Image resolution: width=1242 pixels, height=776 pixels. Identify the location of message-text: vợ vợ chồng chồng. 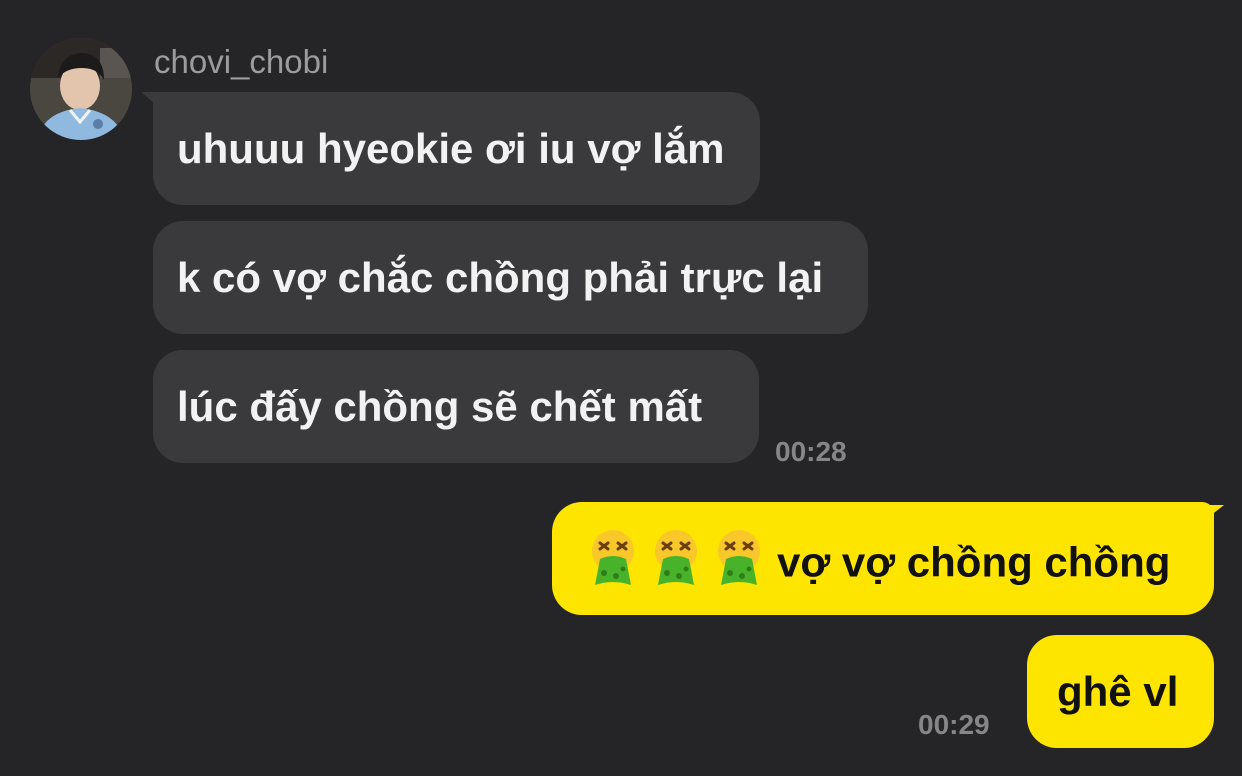
(974, 562).